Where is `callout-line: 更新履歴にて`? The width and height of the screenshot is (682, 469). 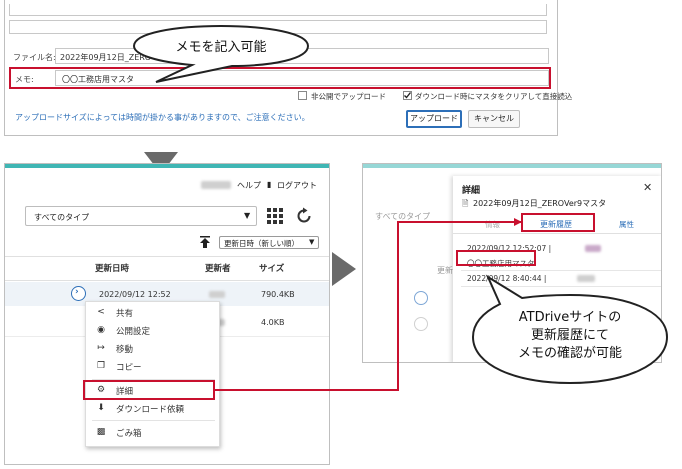
callout-line: 更新履歴にて is located at coordinates (569, 335).